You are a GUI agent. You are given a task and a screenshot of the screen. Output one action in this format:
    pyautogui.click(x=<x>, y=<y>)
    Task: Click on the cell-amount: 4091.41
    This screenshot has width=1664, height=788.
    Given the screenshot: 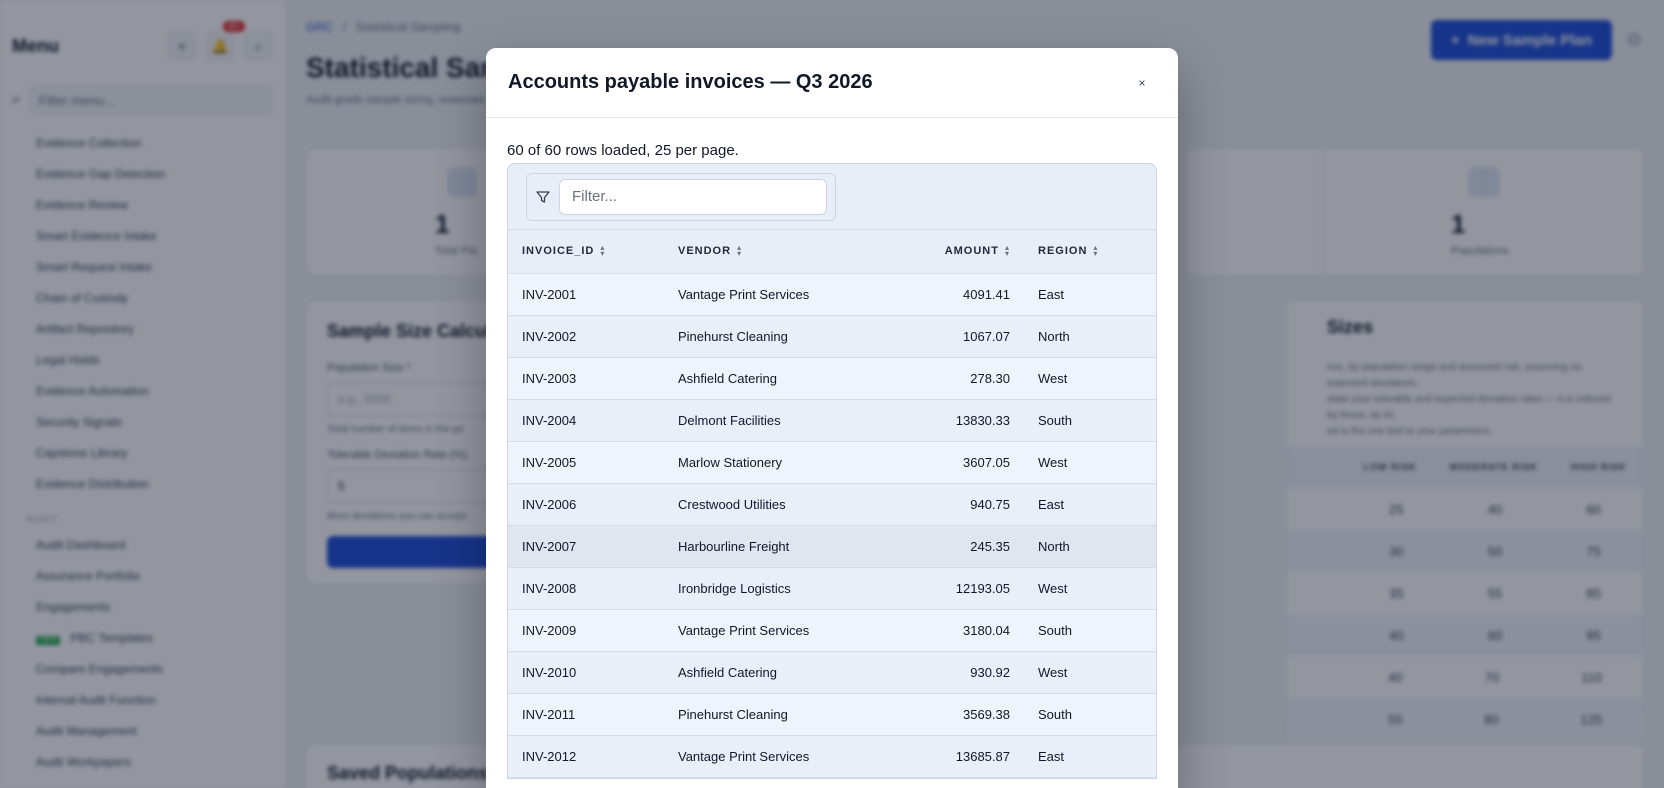 What is the action you would take?
    pyautogui.click(x=959, y=294)
    